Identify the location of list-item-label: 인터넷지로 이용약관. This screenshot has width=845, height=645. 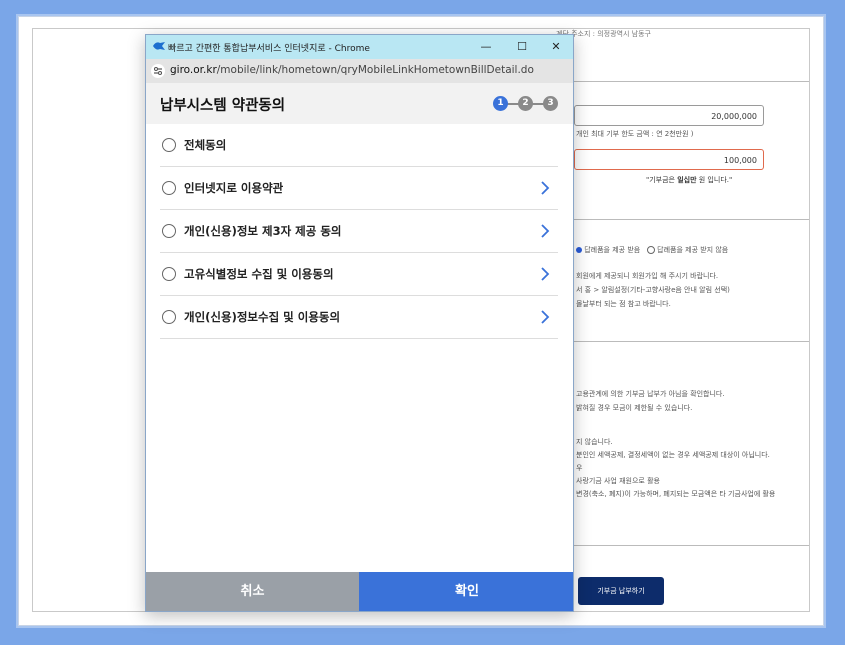
(234, 188).